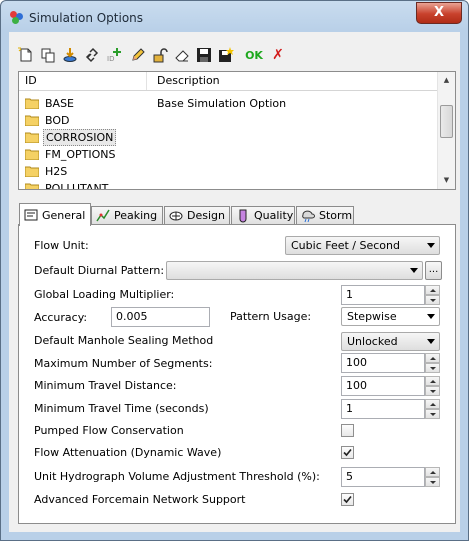  What do you see at coordinates (206, 215) in the screenshot?
I see `tab-label: Design` at bounding box center [206, 215].